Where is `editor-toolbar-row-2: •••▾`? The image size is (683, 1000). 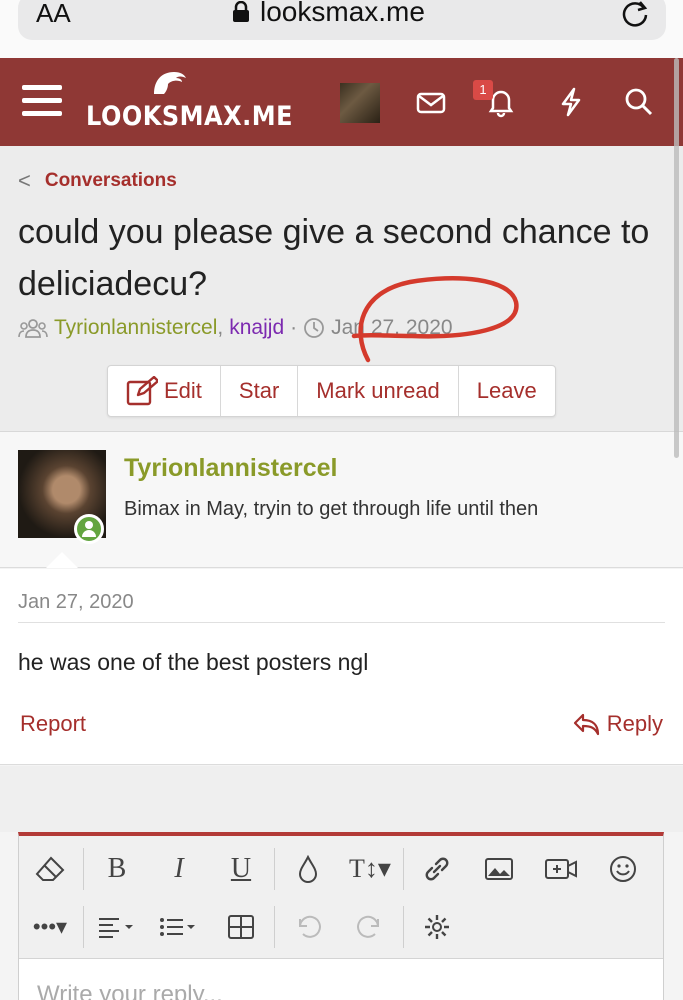 editor-toolbar-row-2: •••▾ is located at coordinates (243, 927).